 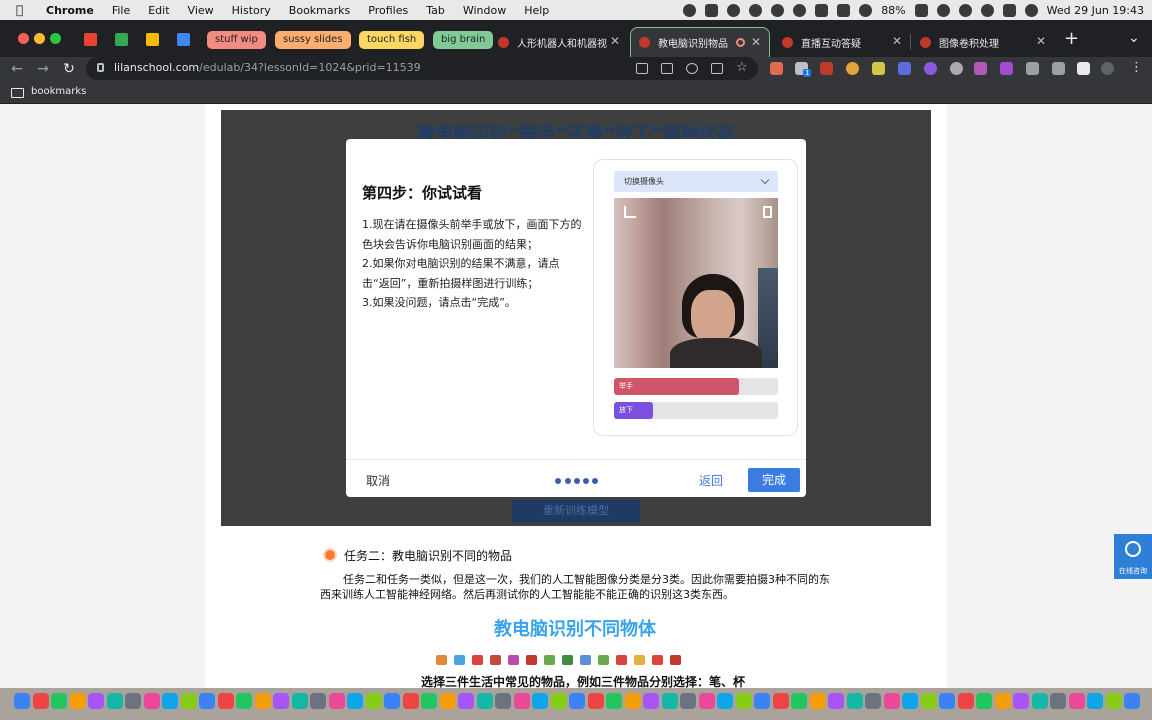 I want to click on drive-tab-icon, so click(x=121, y=39).